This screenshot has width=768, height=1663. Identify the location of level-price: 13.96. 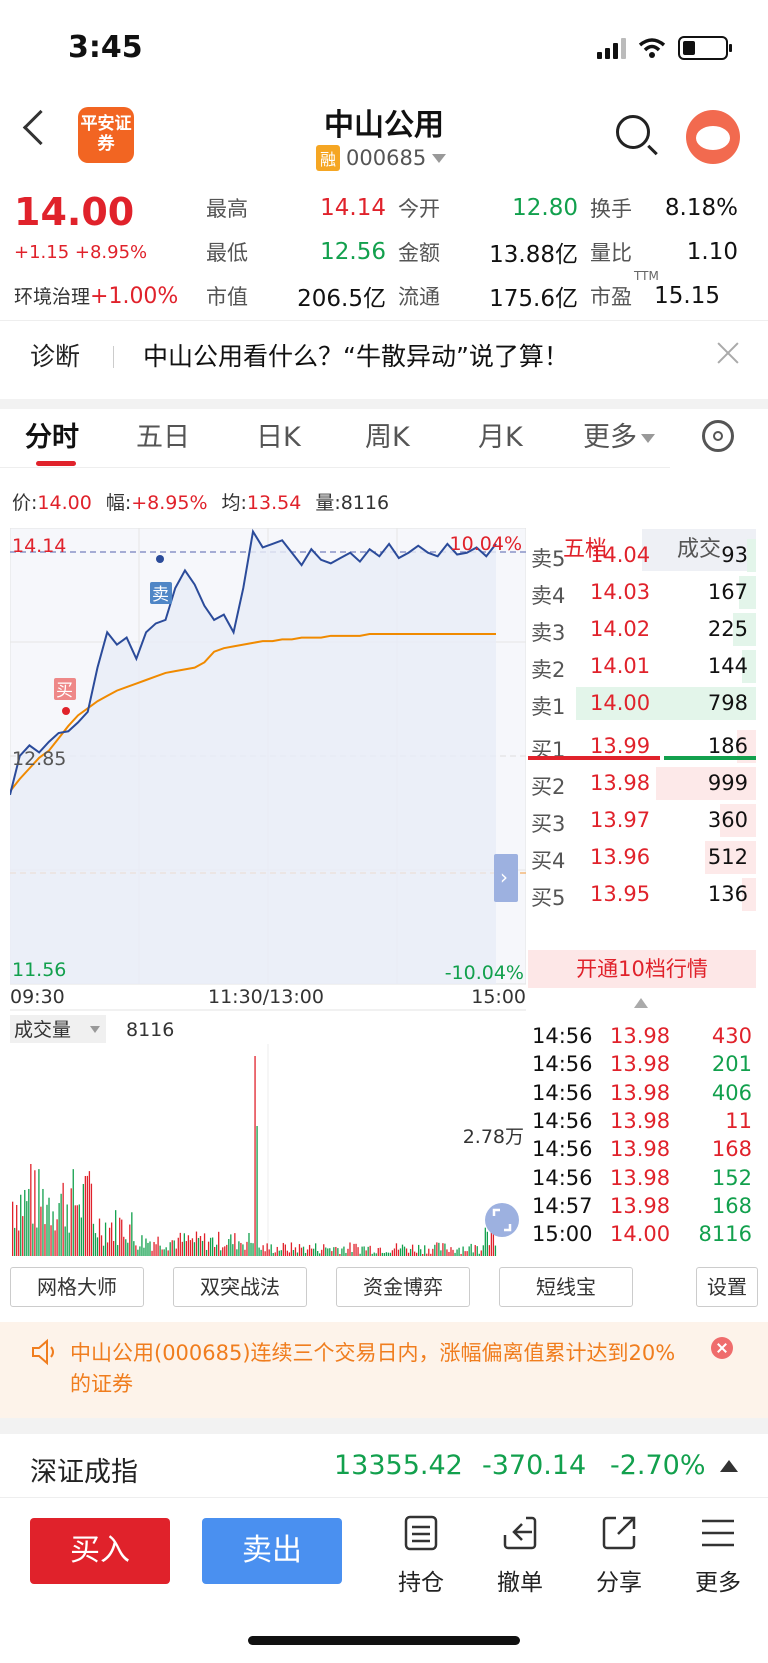
(620, 857).